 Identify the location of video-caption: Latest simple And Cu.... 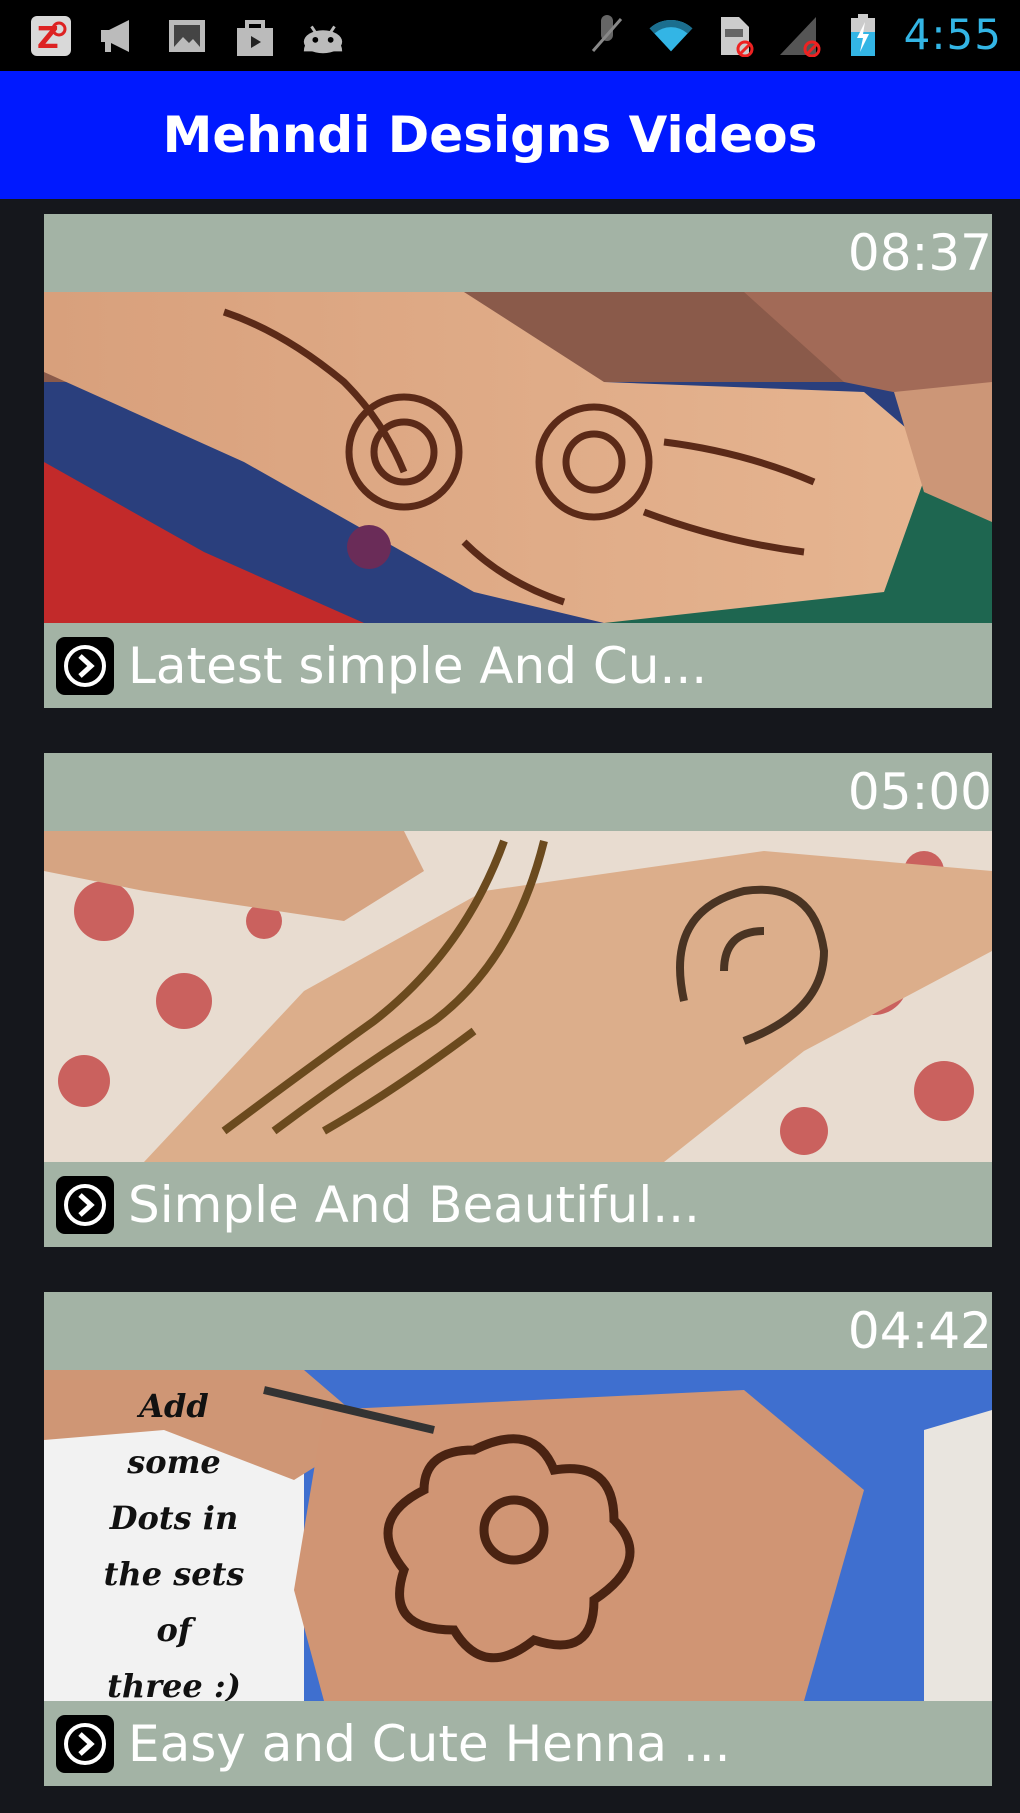
(518, 665).